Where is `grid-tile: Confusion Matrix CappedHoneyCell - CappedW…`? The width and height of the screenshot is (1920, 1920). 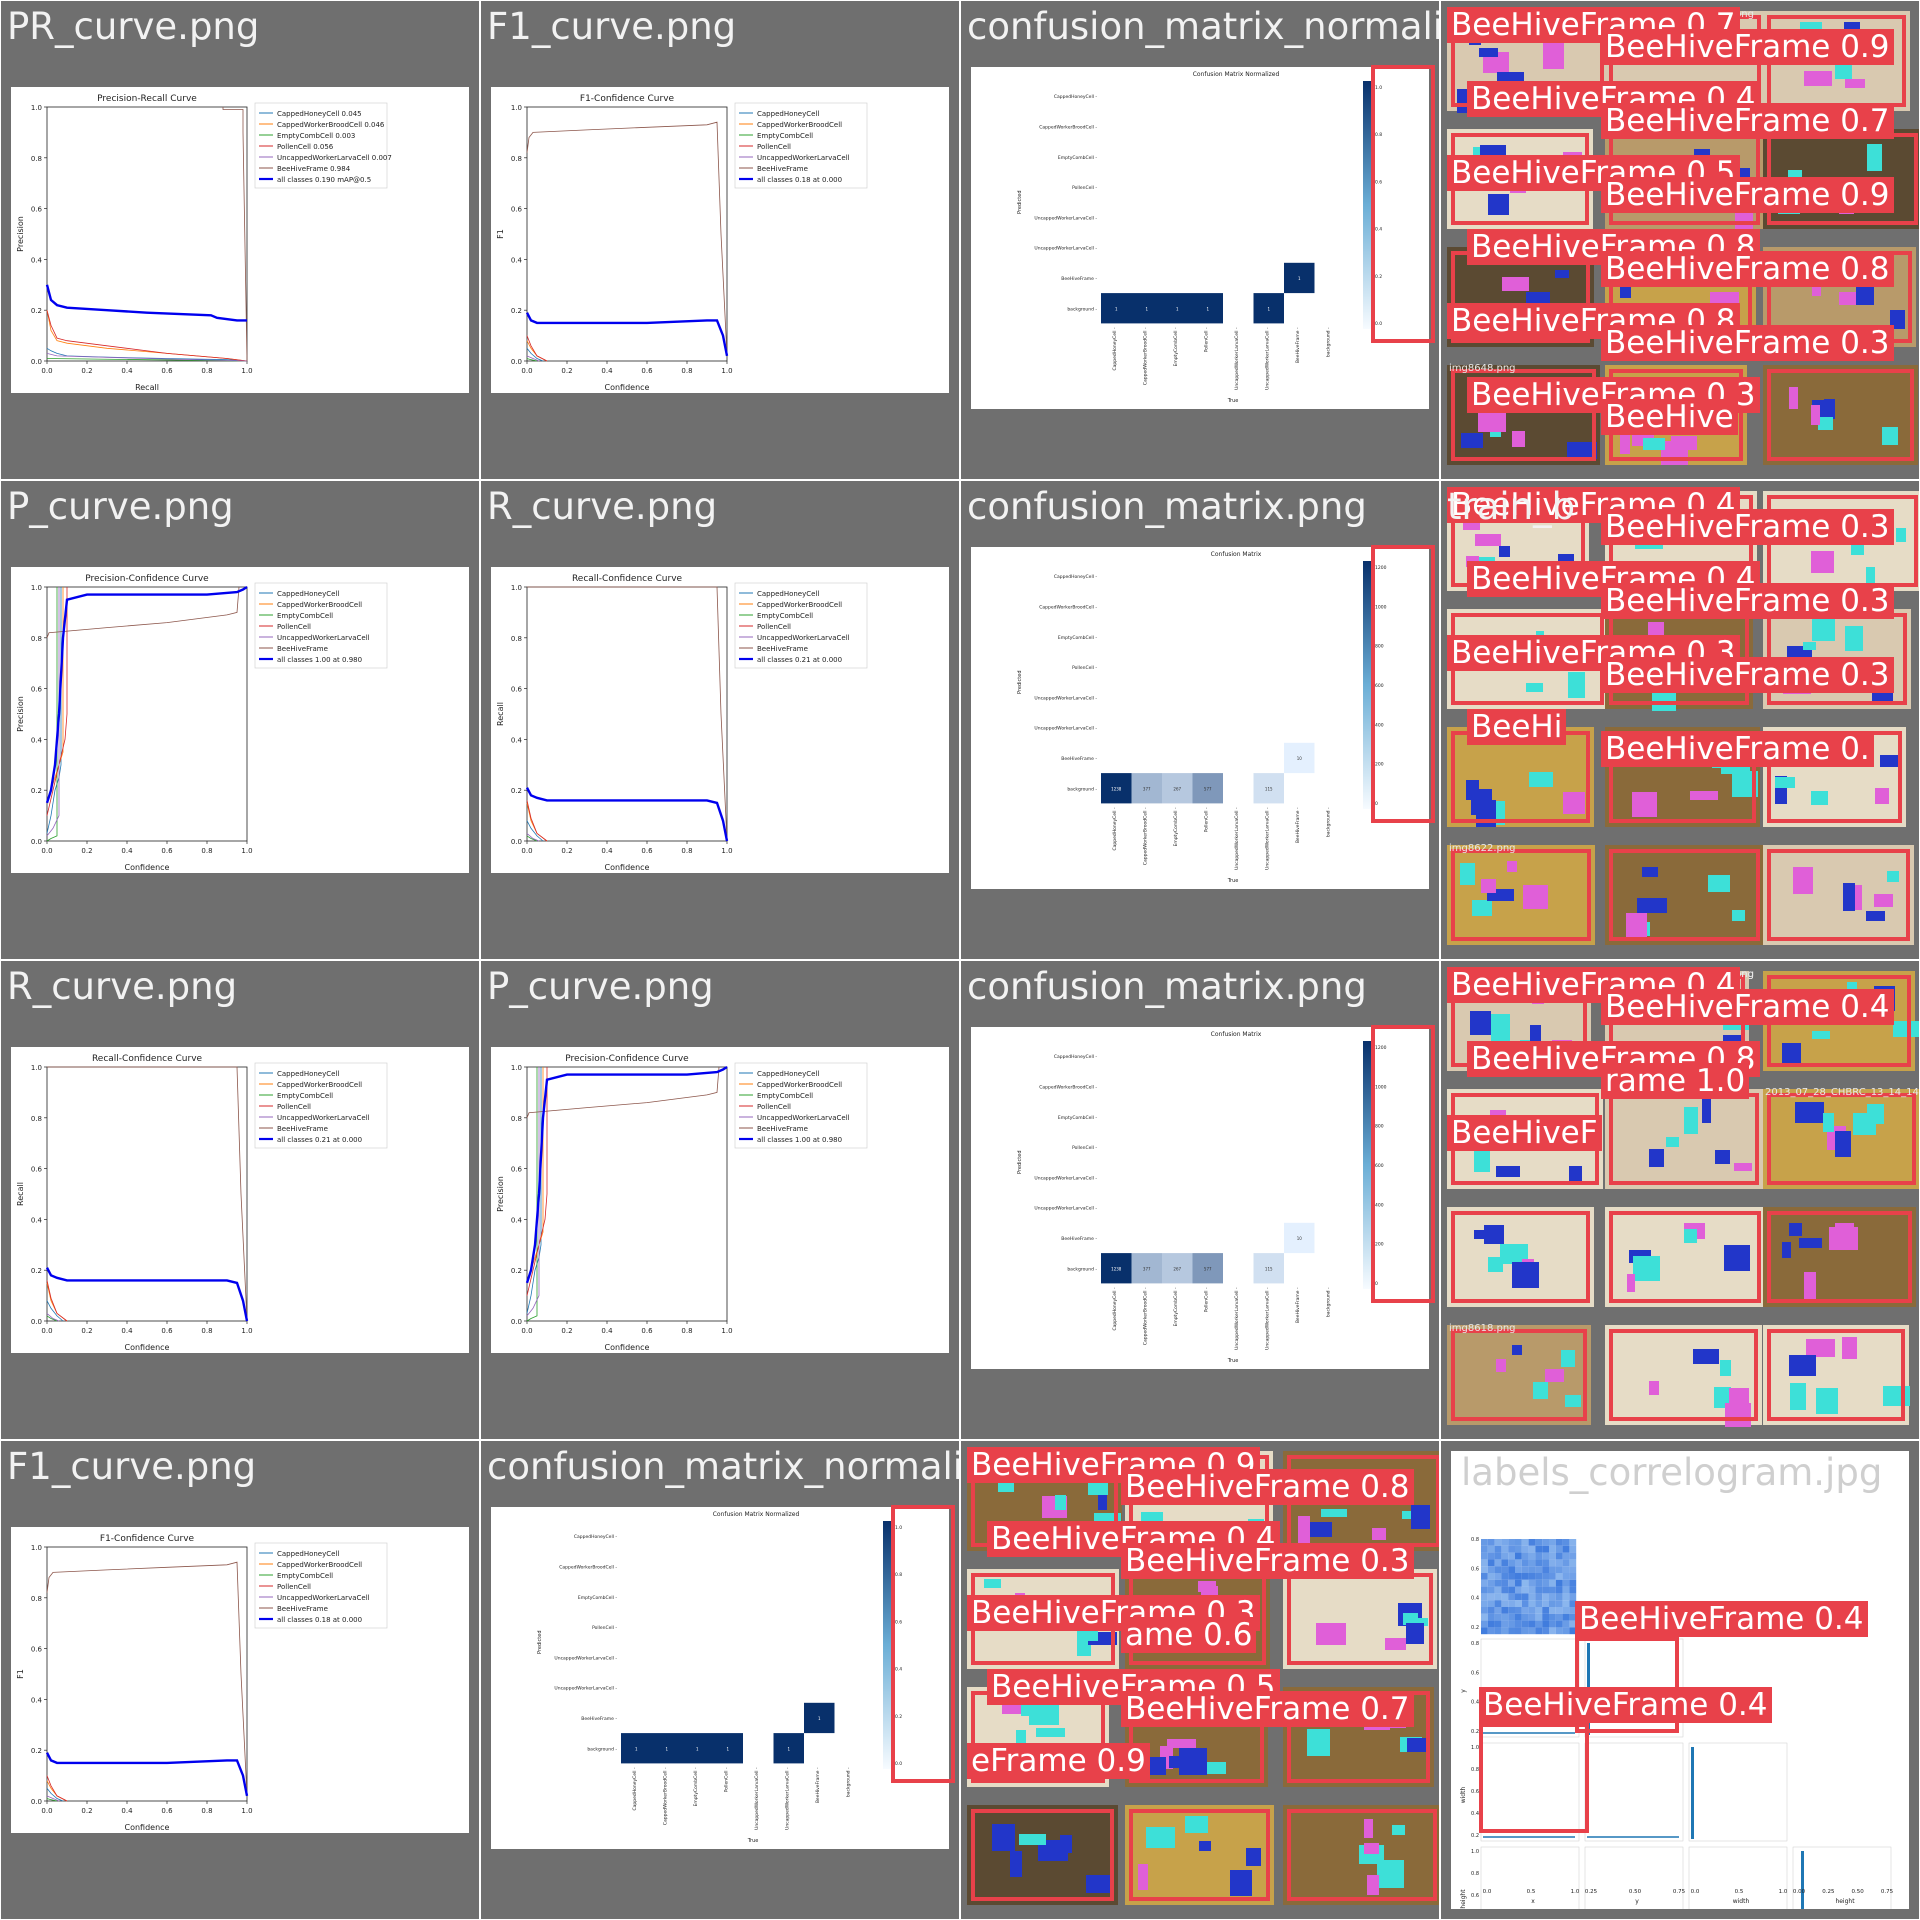
grid-tile: Confusion Matrix CappedHoneyCell - CappedW… is located at coordinates (1200, 1200).